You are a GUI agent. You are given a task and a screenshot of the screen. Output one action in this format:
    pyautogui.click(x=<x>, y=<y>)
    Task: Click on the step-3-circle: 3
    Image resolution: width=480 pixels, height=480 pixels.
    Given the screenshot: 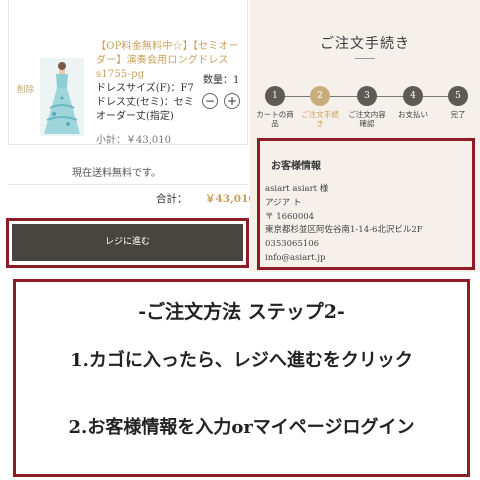 What is the action you would take?
    pyautogui.click(x=367, y=96)
    